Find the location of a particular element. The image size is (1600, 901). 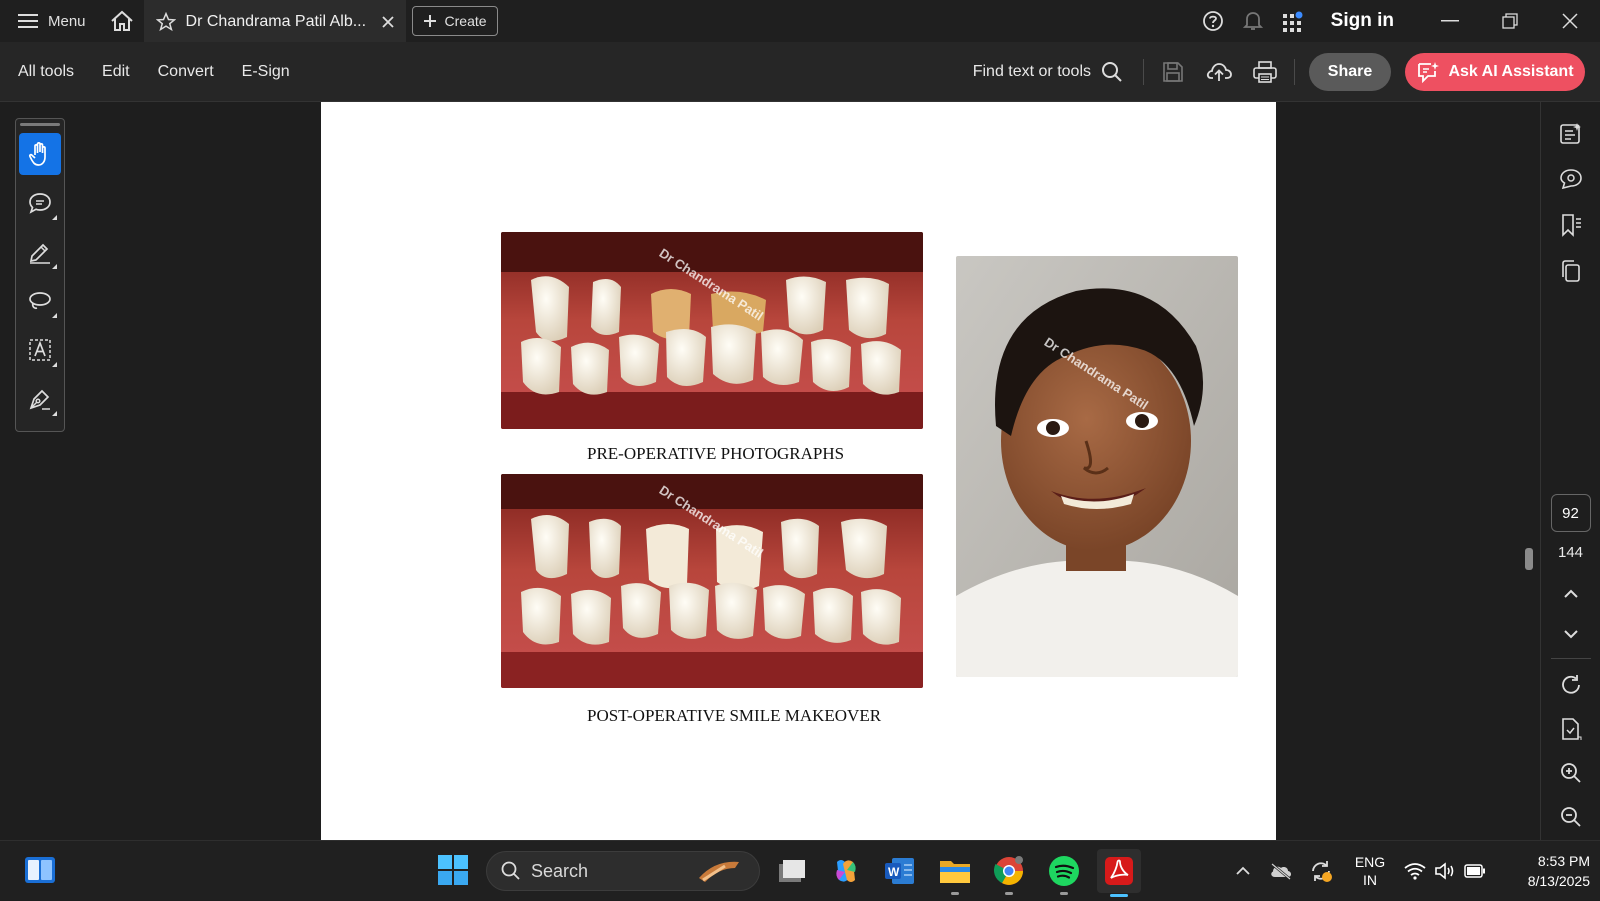

sync-tray is located at coordinates (1321, 871).